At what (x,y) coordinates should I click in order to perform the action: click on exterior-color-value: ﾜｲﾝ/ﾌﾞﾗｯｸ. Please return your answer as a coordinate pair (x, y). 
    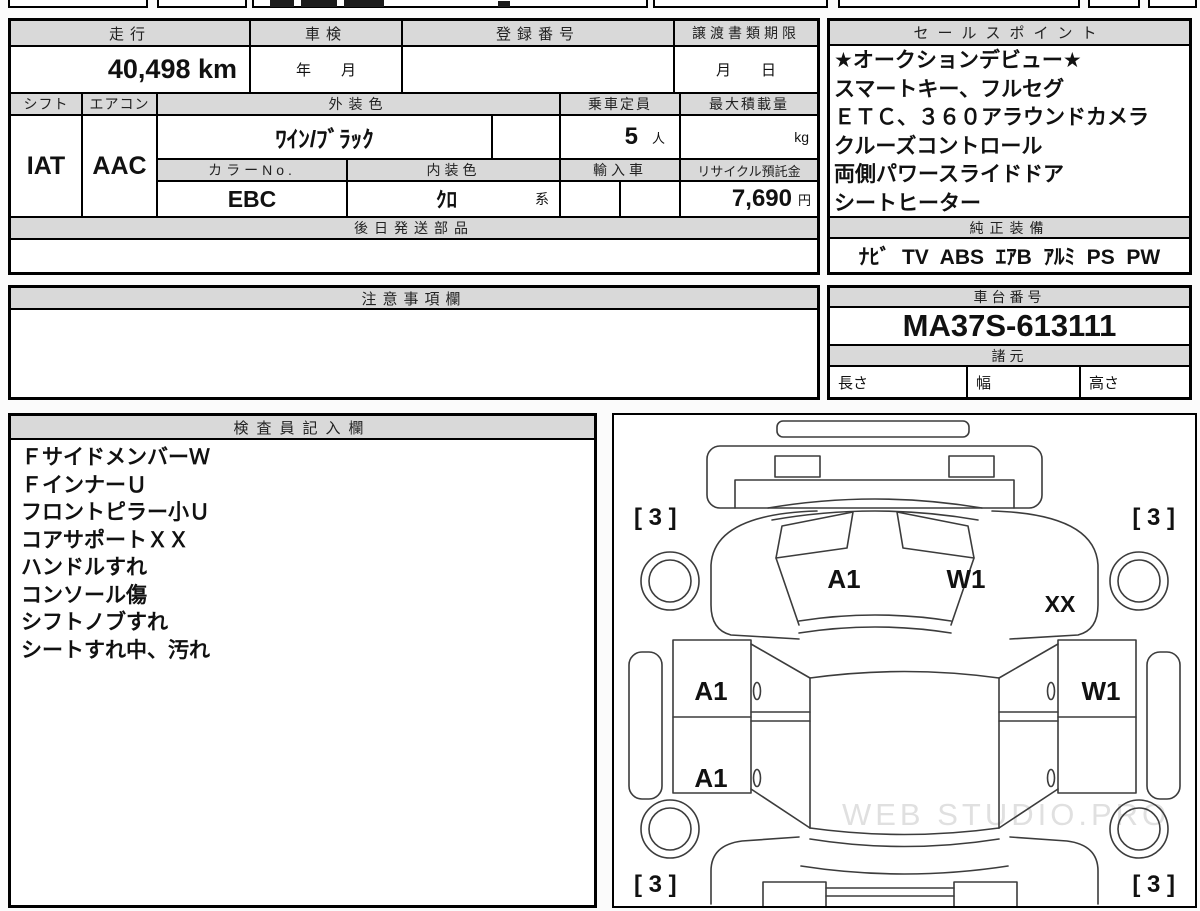
    Looking at the image, I should click on (324, 137).